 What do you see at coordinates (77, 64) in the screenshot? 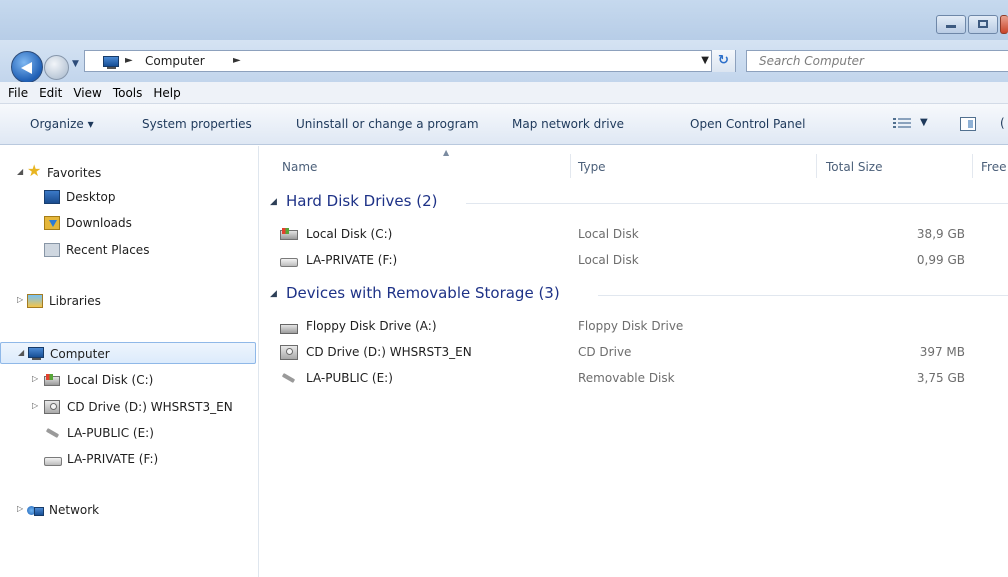
I see `recent-pages-dropdown: ▼` at bounding box center [77, 64].